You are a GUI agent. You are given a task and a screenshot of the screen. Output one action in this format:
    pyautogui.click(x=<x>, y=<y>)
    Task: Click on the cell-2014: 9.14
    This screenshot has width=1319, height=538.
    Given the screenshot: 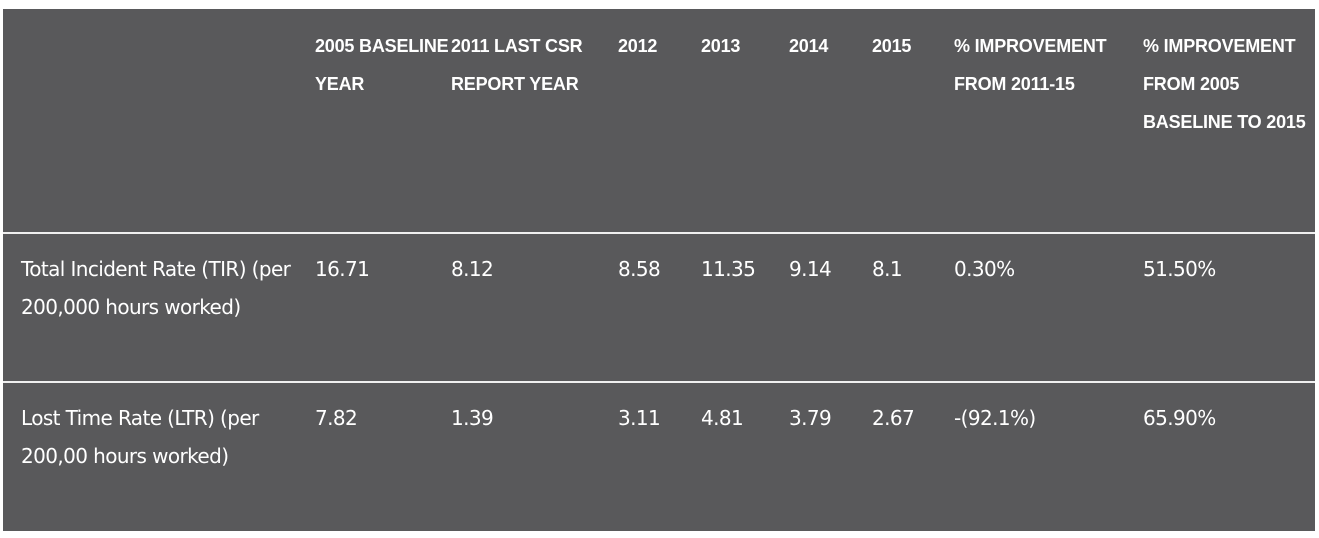 What is the action you would take?
    pyautogui.click(x=810, y=269)
    